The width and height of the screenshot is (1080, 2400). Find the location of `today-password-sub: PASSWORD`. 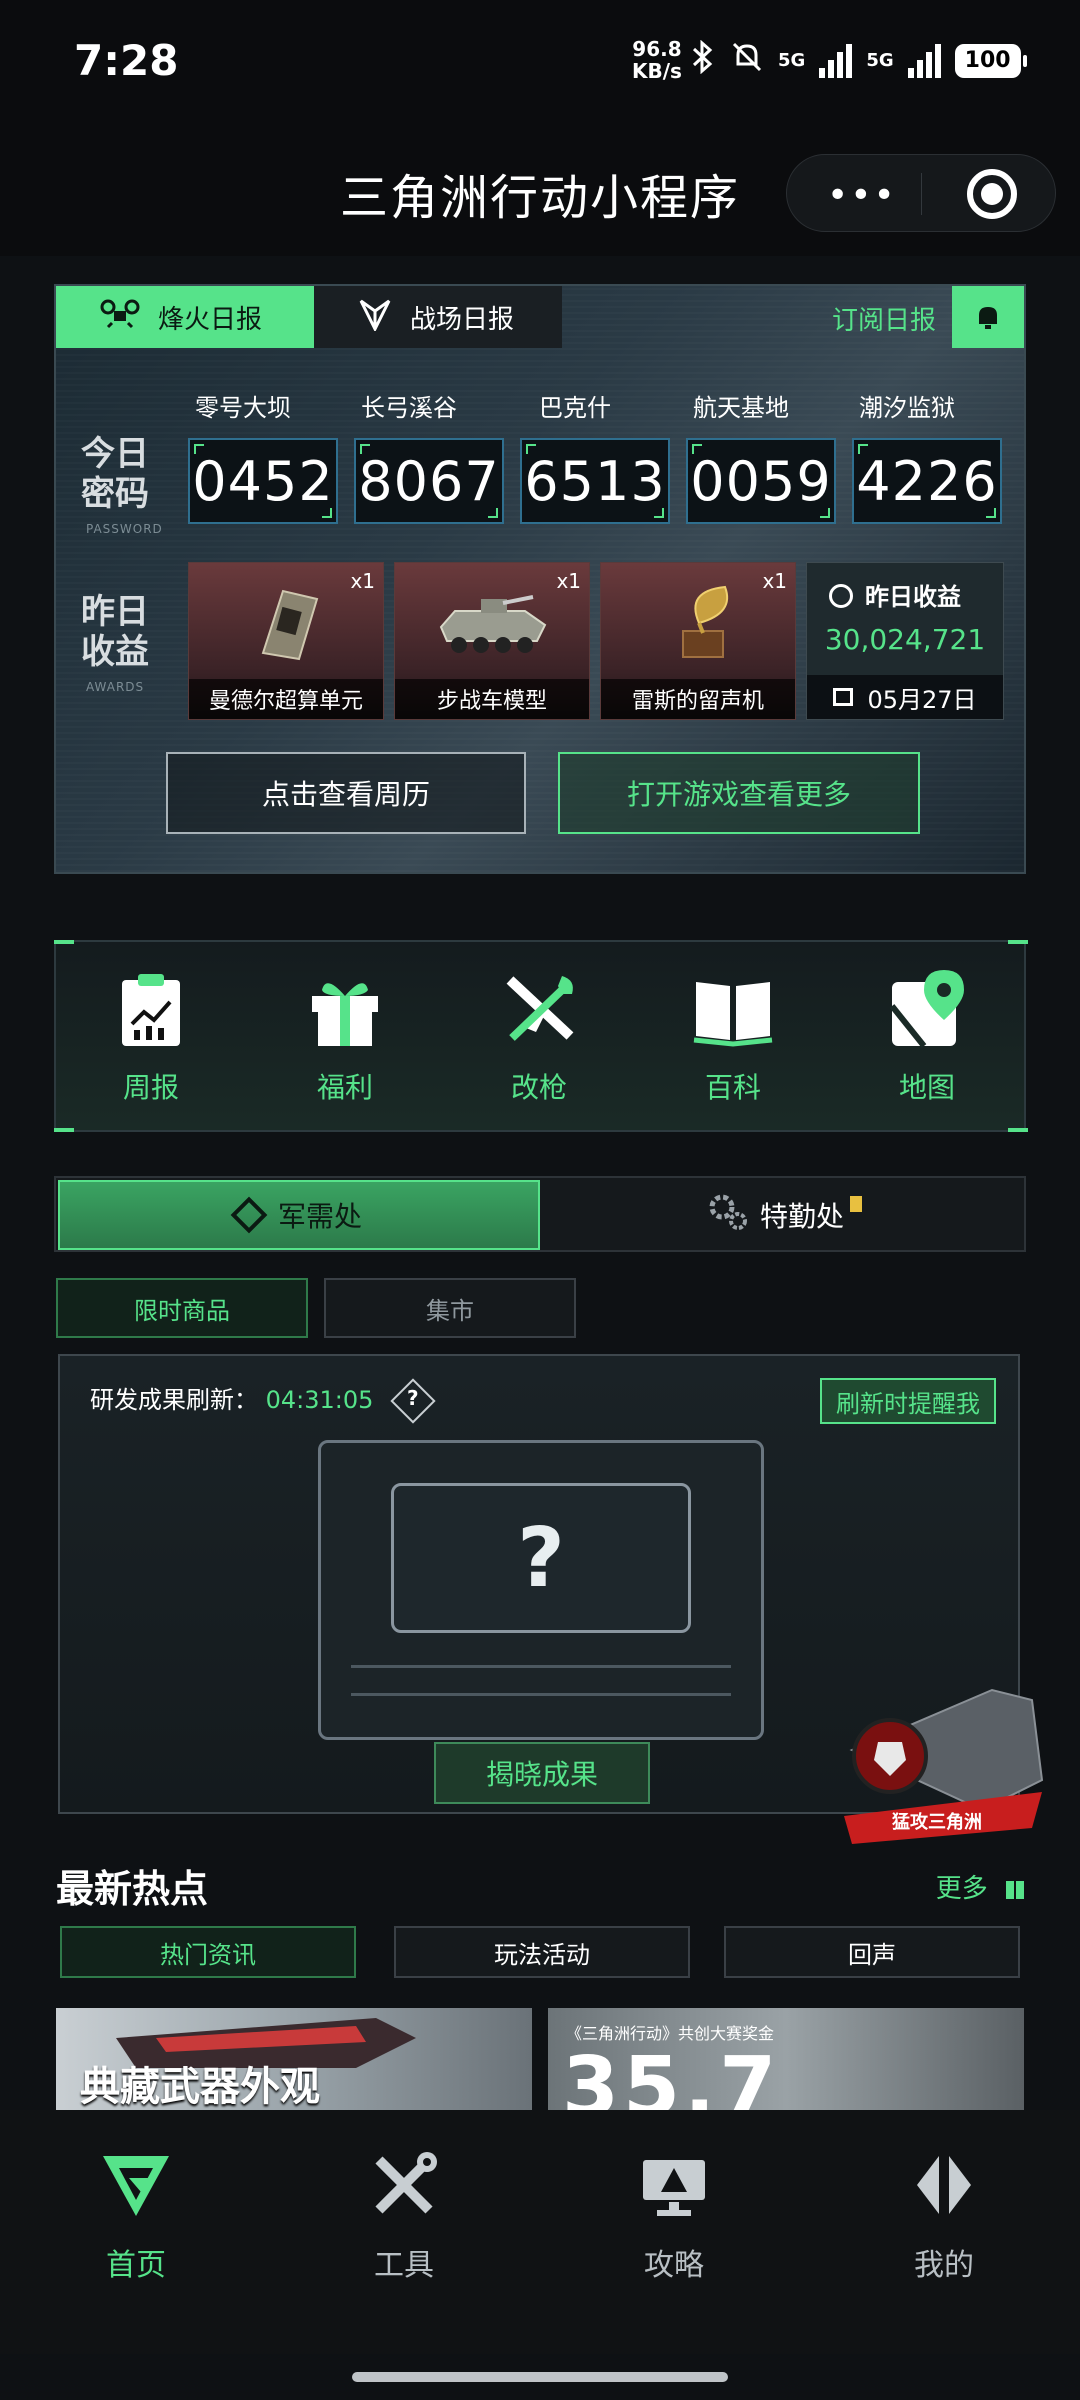

today-password-sub: PASSWORD is located at coordinates (124, 529).